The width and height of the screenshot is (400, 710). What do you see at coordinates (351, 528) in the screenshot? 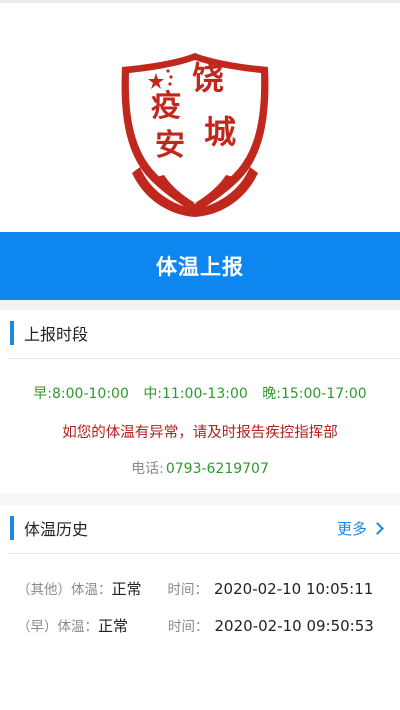
I see `more-label: 更多` at bounding box center [351, 528].